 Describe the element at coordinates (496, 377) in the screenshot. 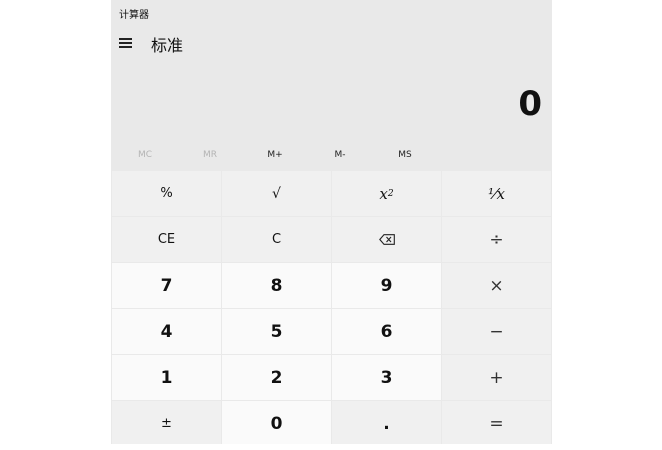

I see `add-button: +` at that location.